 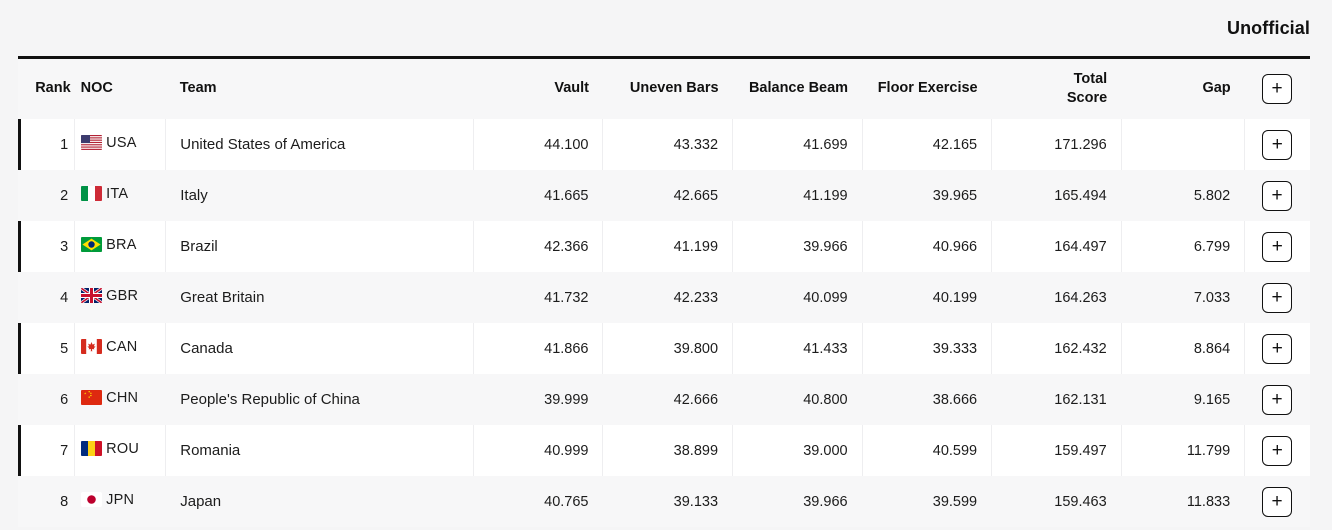 What do you see at coordinates (668, 246) in the screenshot?
I see `cell-uneven-bars: 41.199` at bounding box center [668, 246].